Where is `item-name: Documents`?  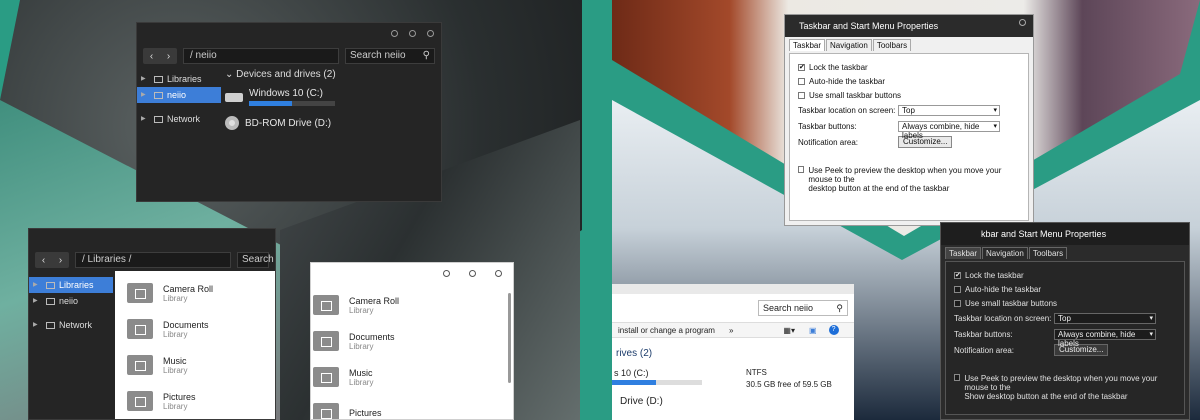
item-name: Documents is located at coordinates (186, 324).